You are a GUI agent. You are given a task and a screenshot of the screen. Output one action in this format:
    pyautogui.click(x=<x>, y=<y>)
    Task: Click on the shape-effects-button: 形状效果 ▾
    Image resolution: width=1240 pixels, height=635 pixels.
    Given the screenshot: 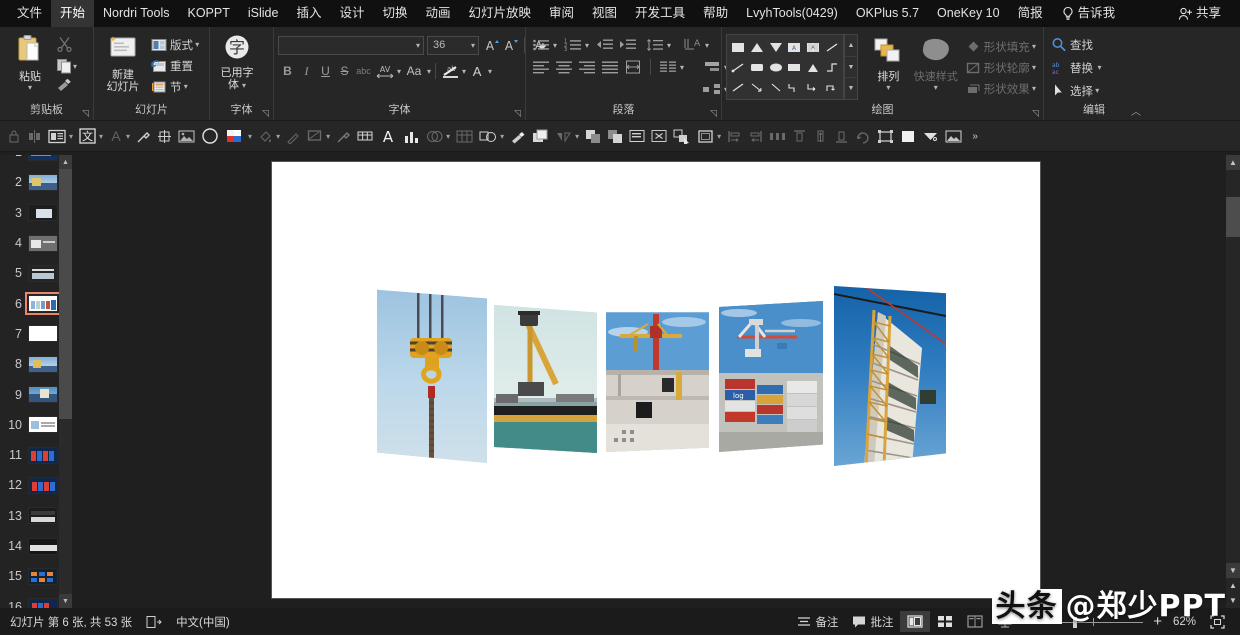 What is the action you would take?
    pyautogui.click(x=1001, y=88)
    